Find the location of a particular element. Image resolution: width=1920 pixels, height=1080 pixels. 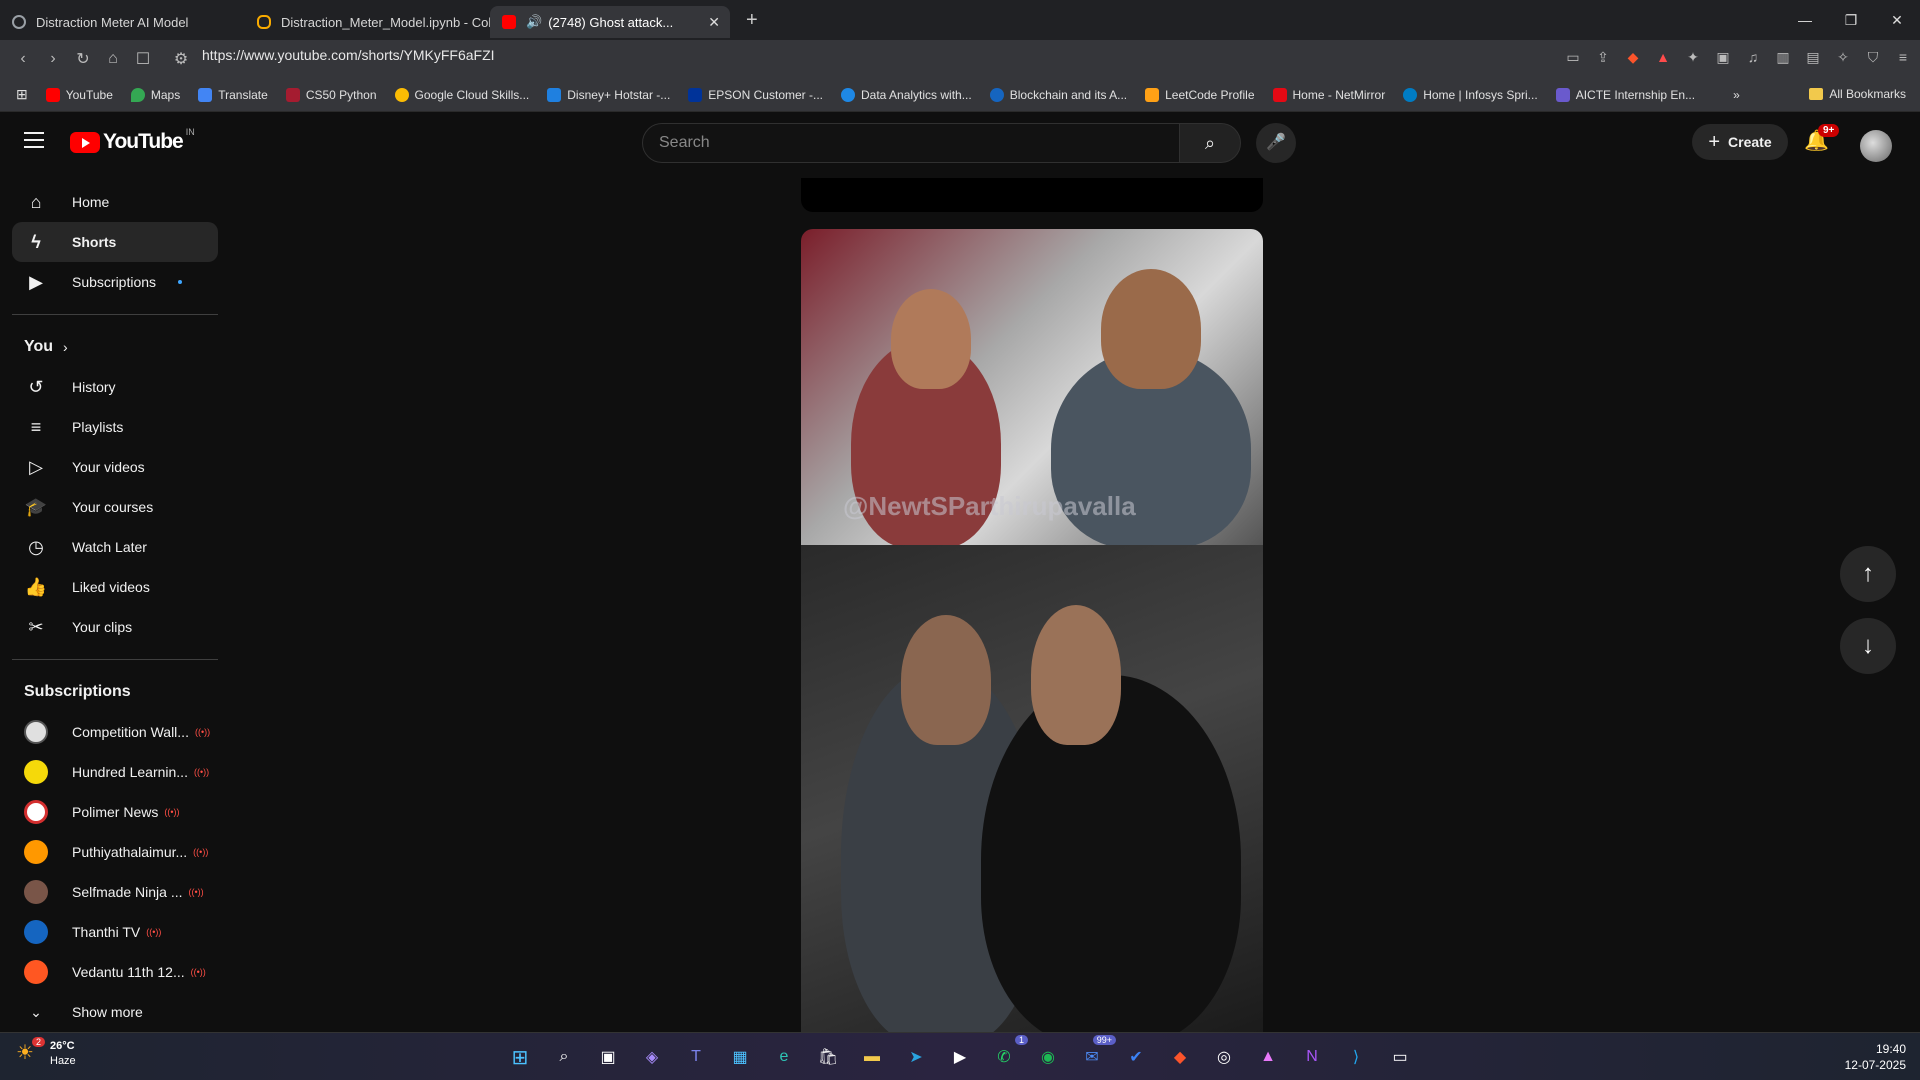

search-button: ⌕ is located at coordinates (1210, 143).